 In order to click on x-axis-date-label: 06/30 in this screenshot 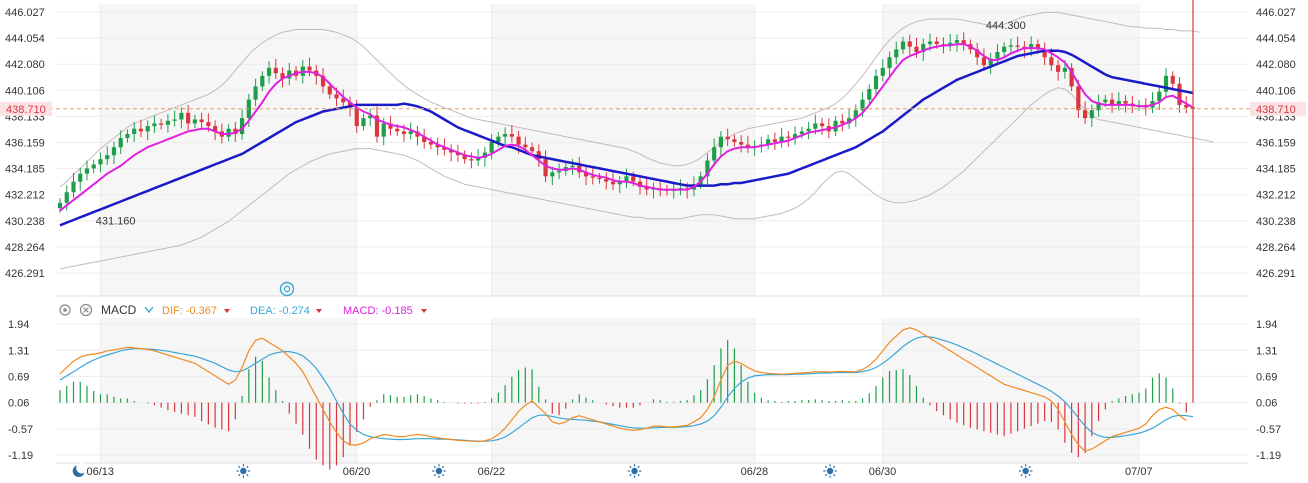, I will do `click(883, 472)`.